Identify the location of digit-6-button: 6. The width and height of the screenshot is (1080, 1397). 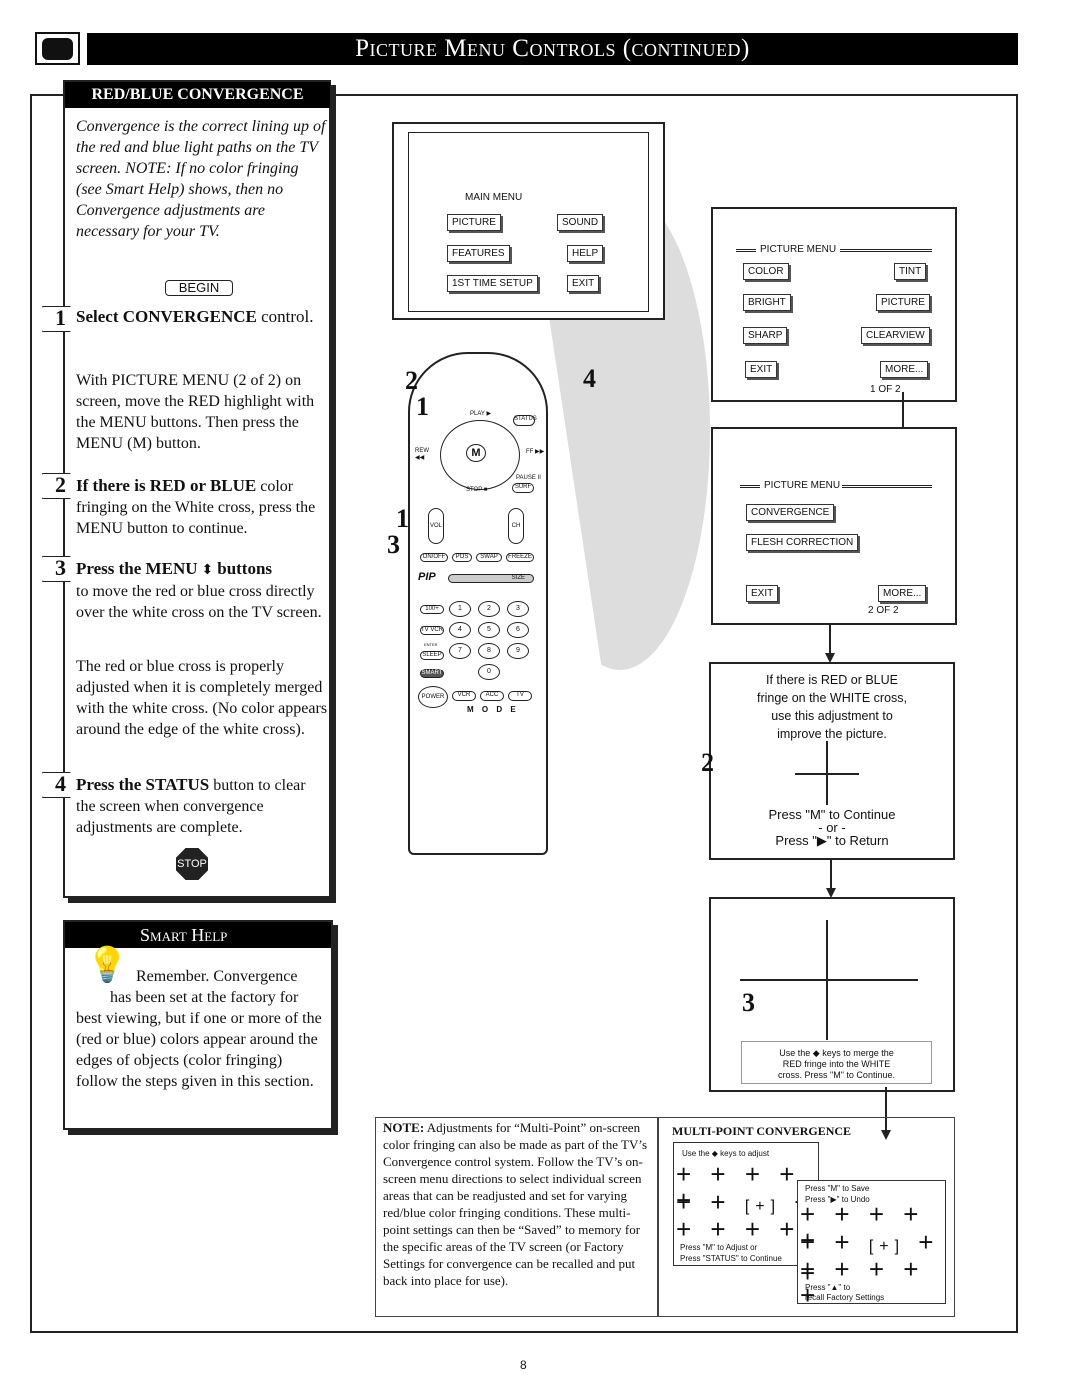
(518, 630).